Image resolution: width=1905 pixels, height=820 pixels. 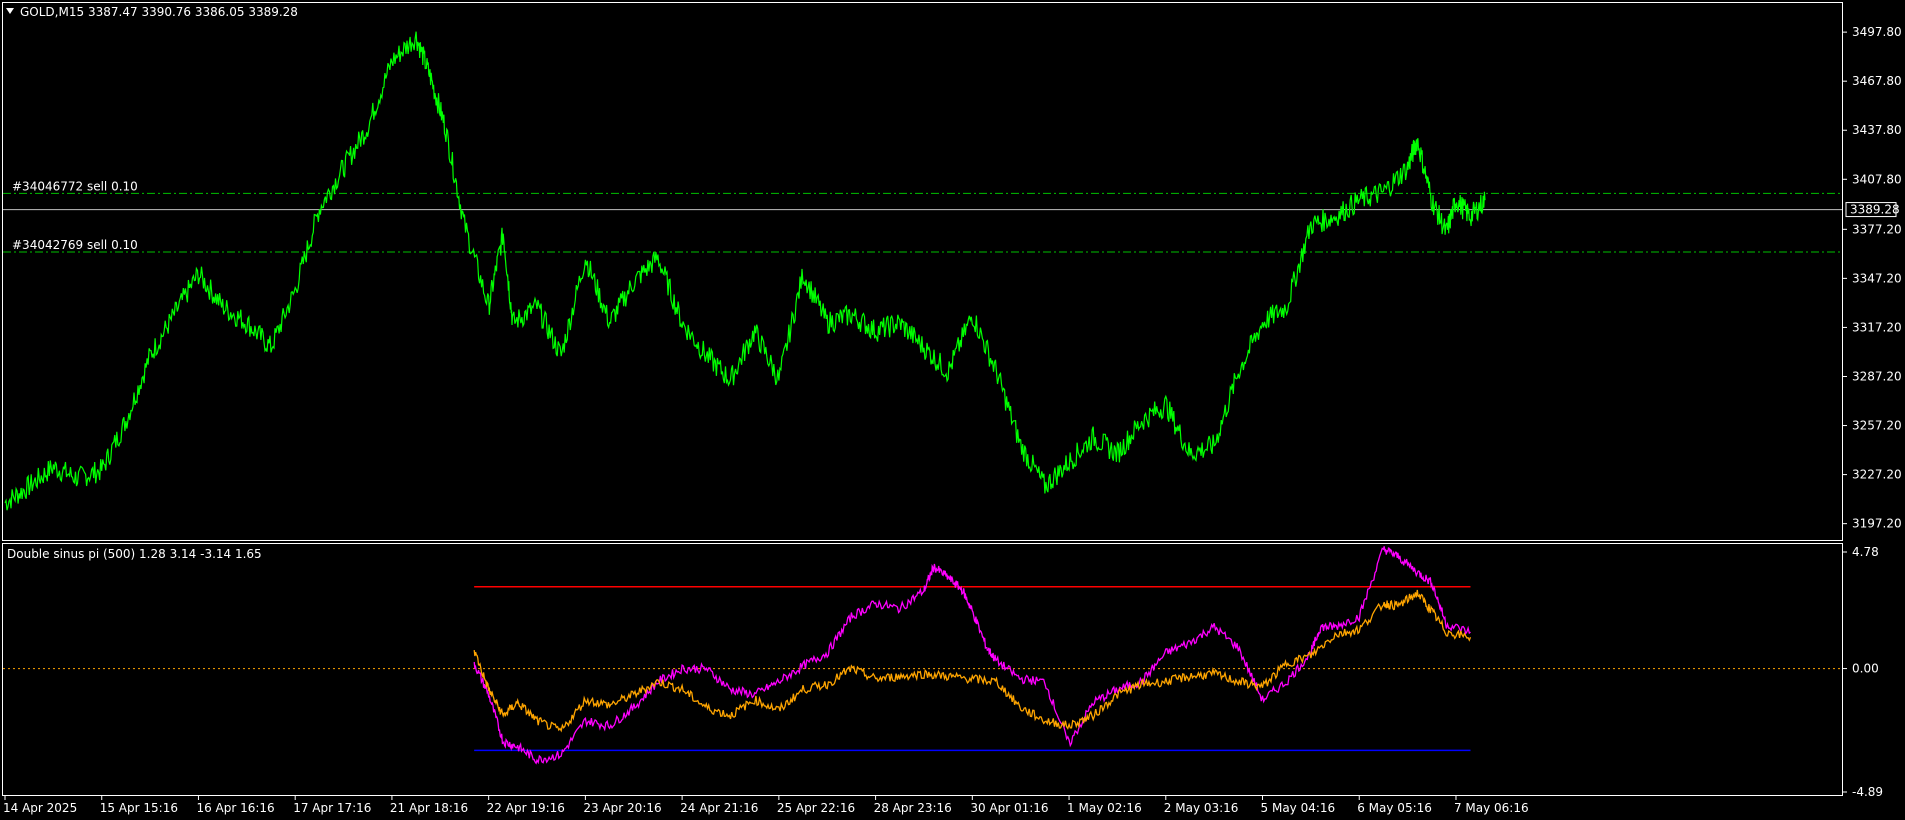 What do you see at coordinates (1877, 278) in the screenshot?
I see `y-tick-label: 3347.20` at bounding box center [1877, 278].